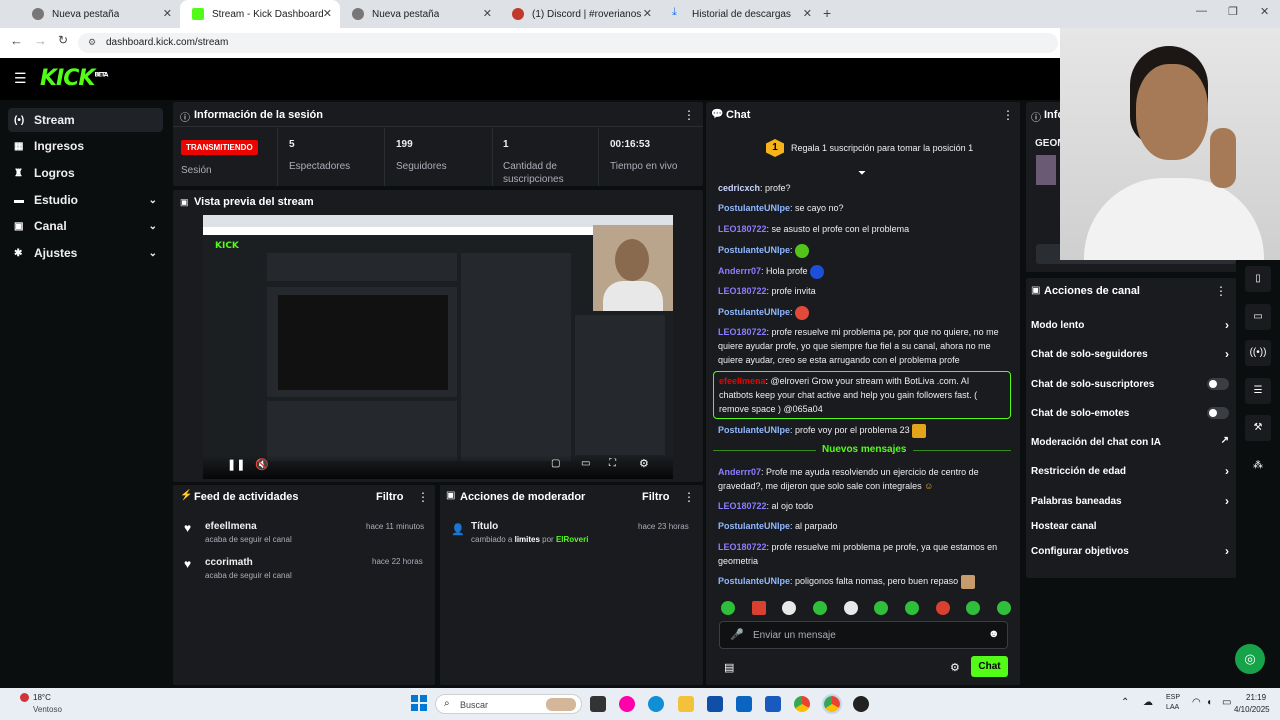  Describe the element at coordinates (627, 704) in the screenshot. I see `copilot-icon` at that location.